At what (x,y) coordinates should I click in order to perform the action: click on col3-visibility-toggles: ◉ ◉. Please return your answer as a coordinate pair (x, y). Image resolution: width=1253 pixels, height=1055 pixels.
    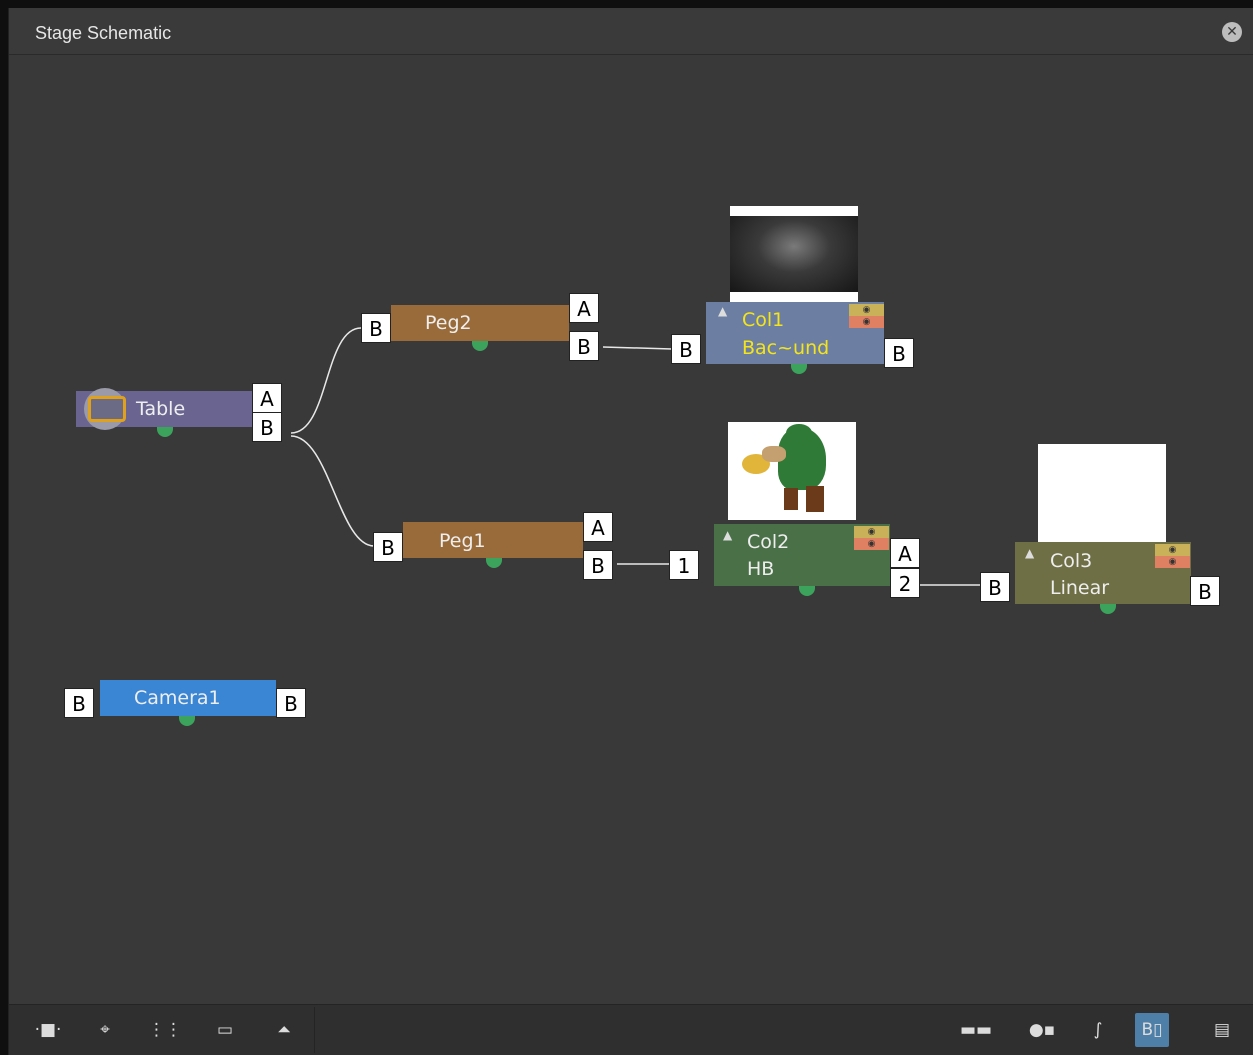
    Looking at the image, I should click on (1172, 556).